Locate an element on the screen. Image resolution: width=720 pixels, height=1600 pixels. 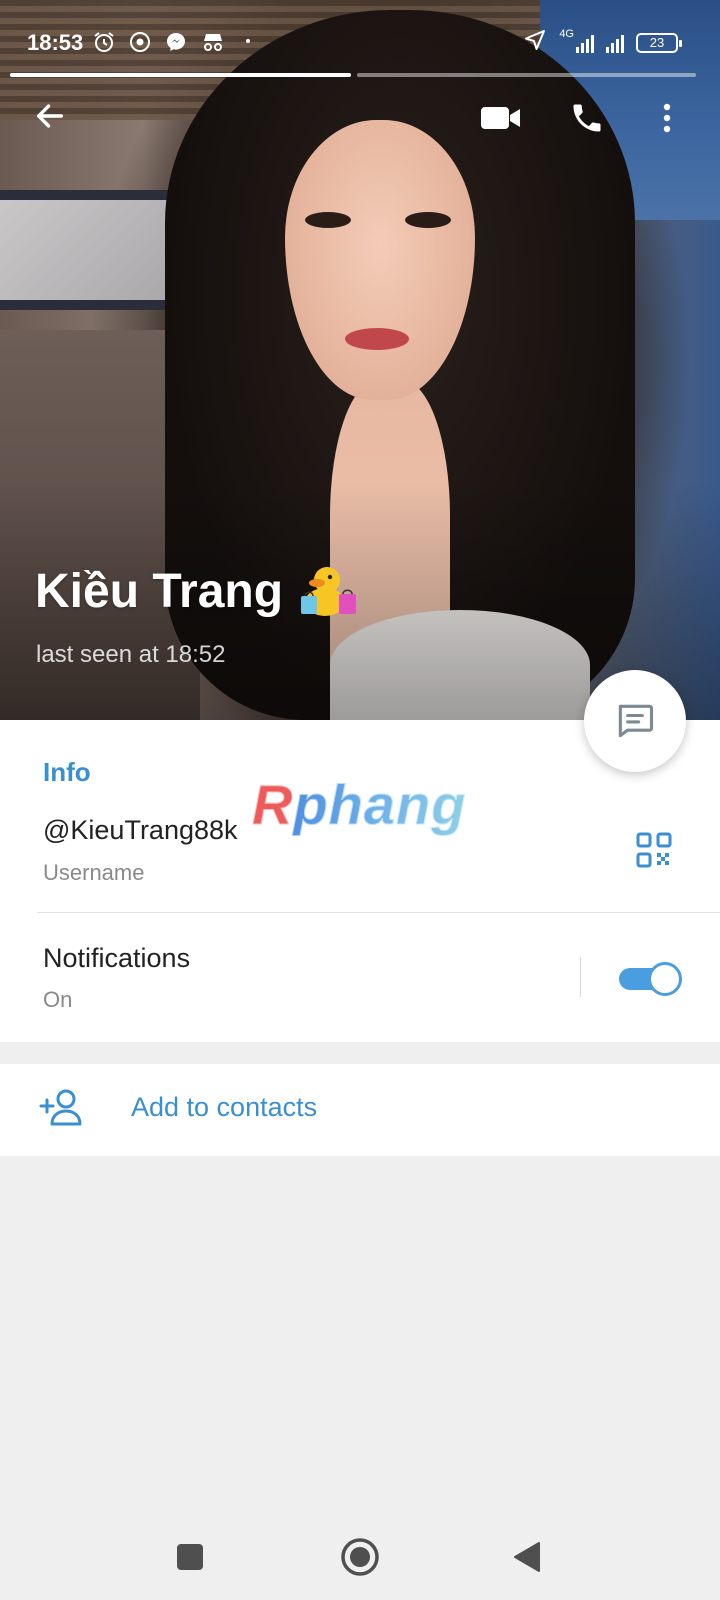
more-vertical-icon is located at coordinates (667, 118).